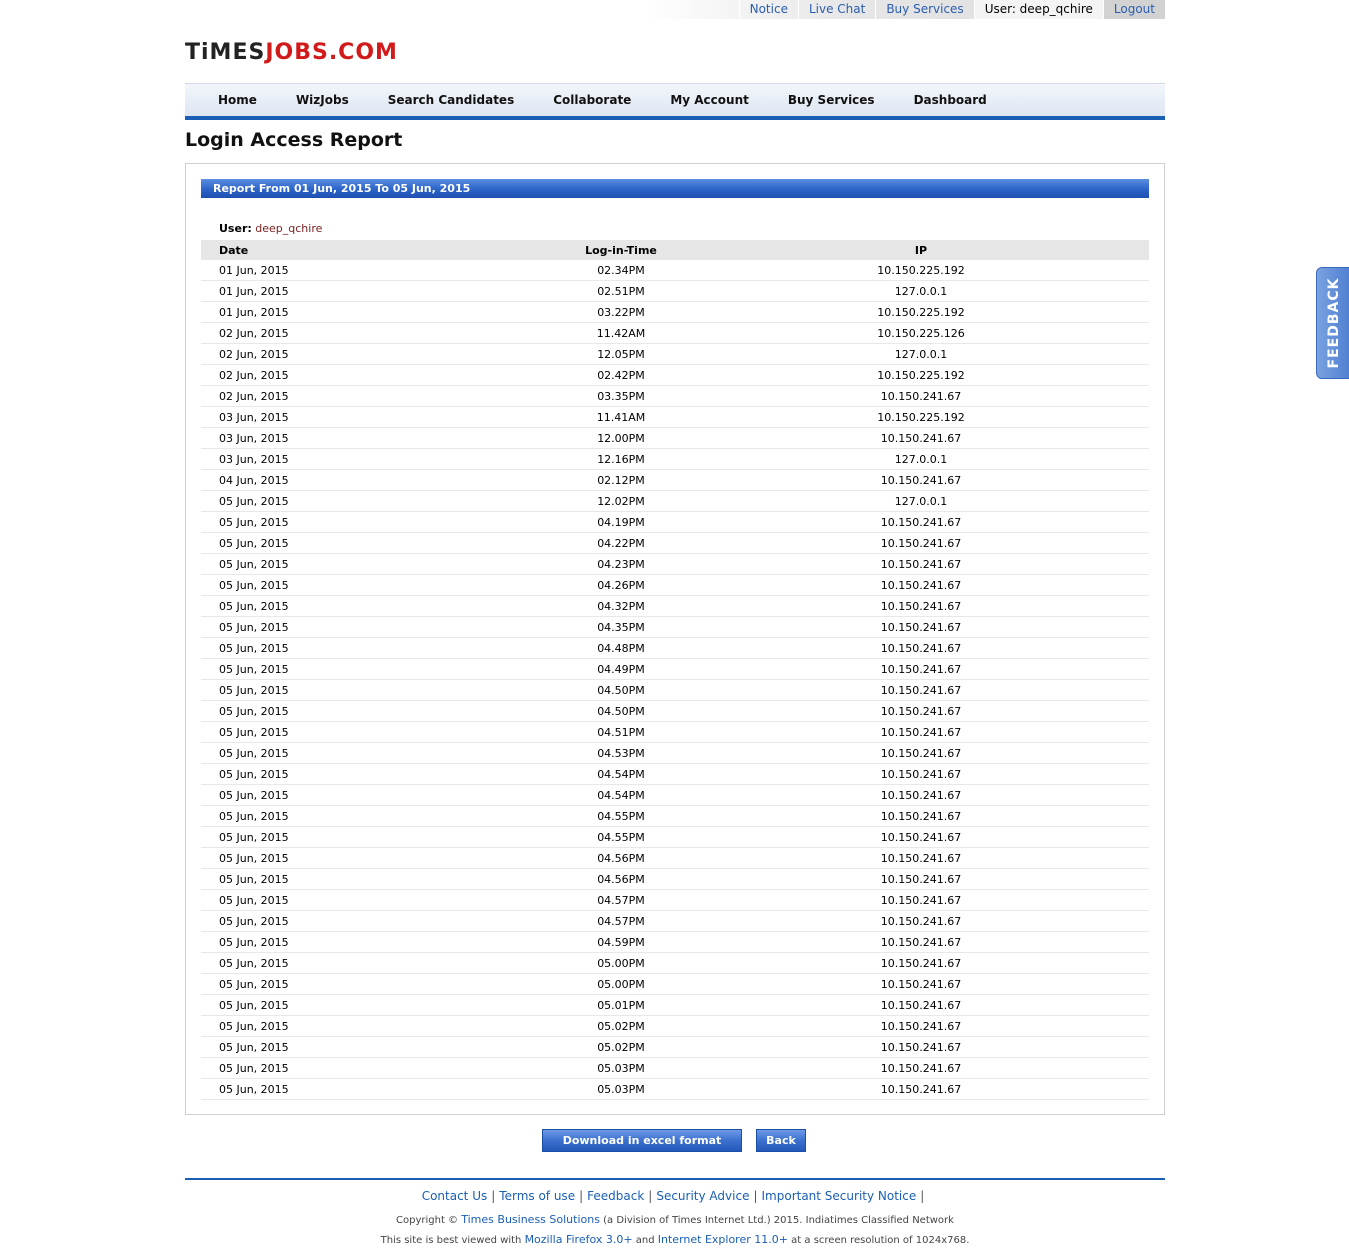 The height and width of the screenshot is (1259, 1349). I want to click on report-user-label: User:, so click(235, 228).